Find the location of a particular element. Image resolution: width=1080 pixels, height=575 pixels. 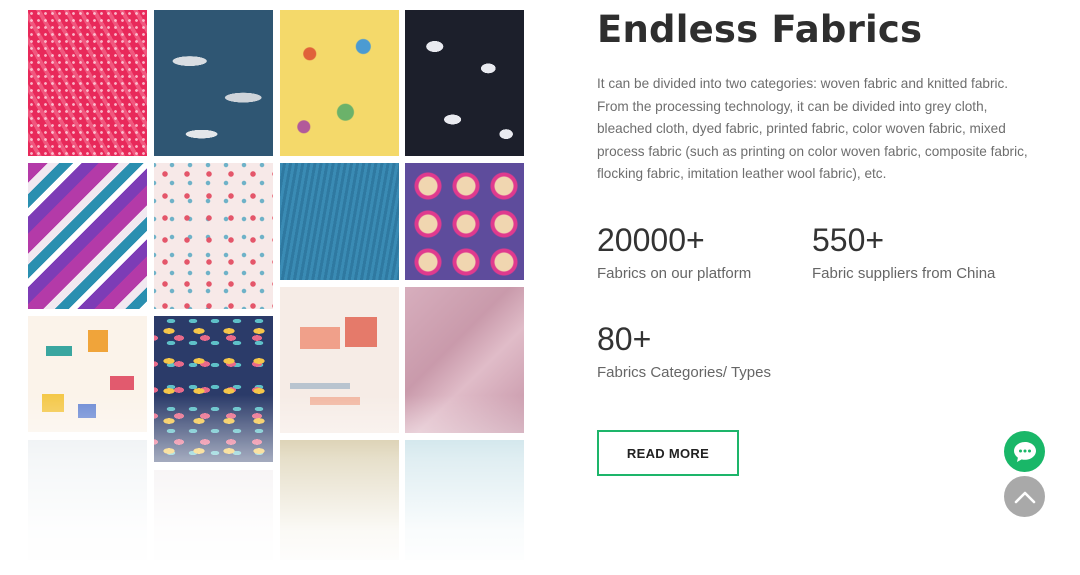

chevron-up-icon is located at coordinates (1024, 497).